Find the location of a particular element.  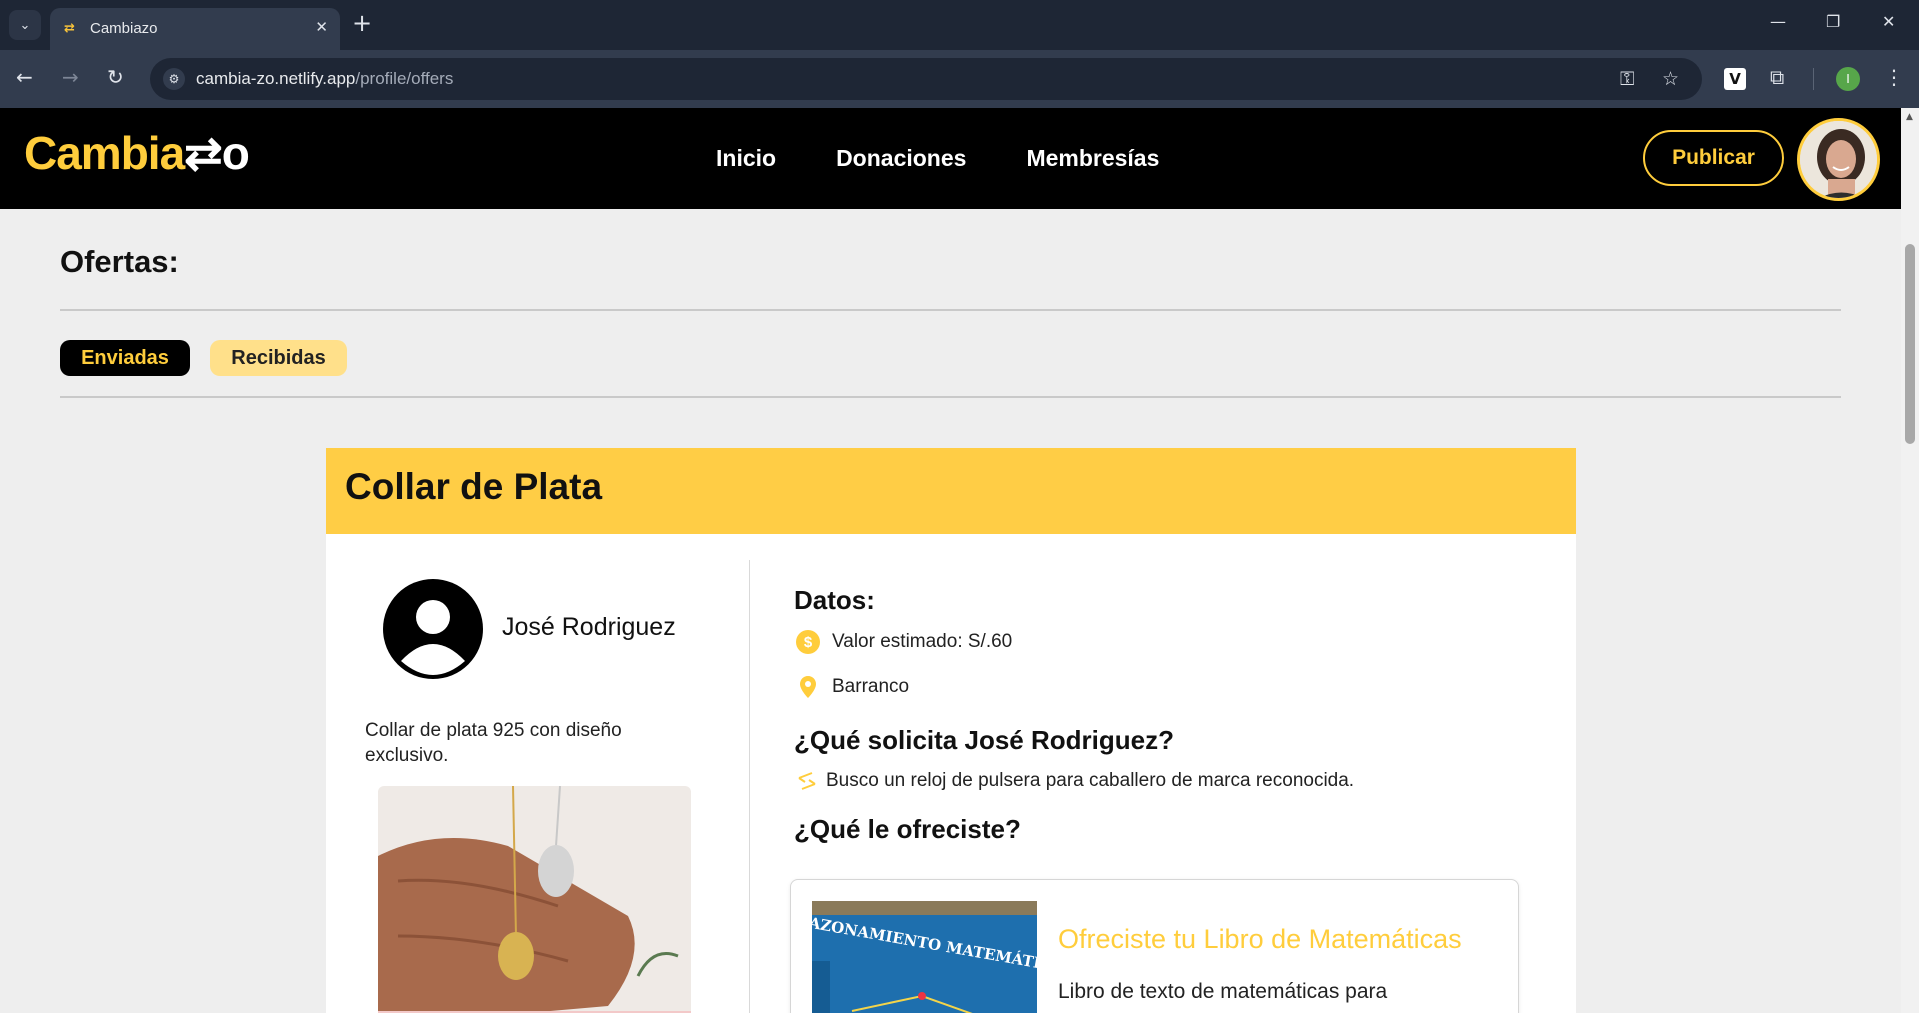

user-photo-icon is located at coordinates (1838, 159).